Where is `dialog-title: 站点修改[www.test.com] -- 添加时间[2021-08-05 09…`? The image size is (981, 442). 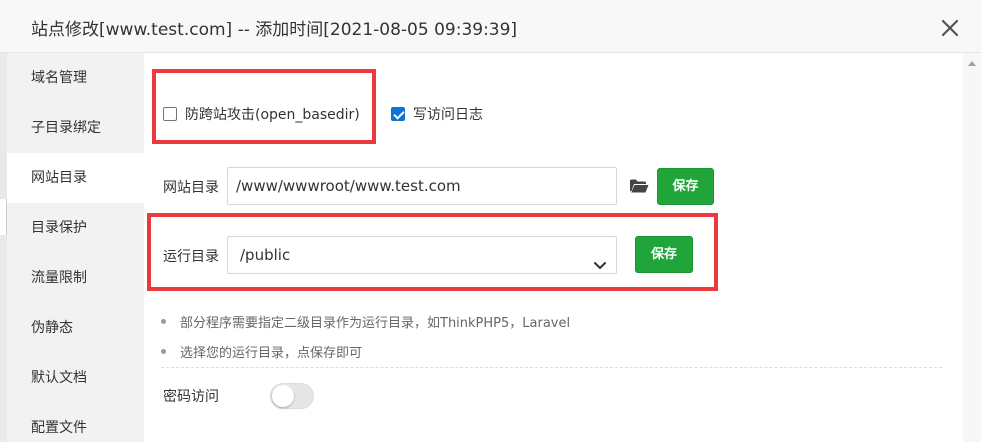 dialog-title: 站点修改[www.test.com] -- 添加时间[2021-08-05 09… is located at coordinates (274, 30).